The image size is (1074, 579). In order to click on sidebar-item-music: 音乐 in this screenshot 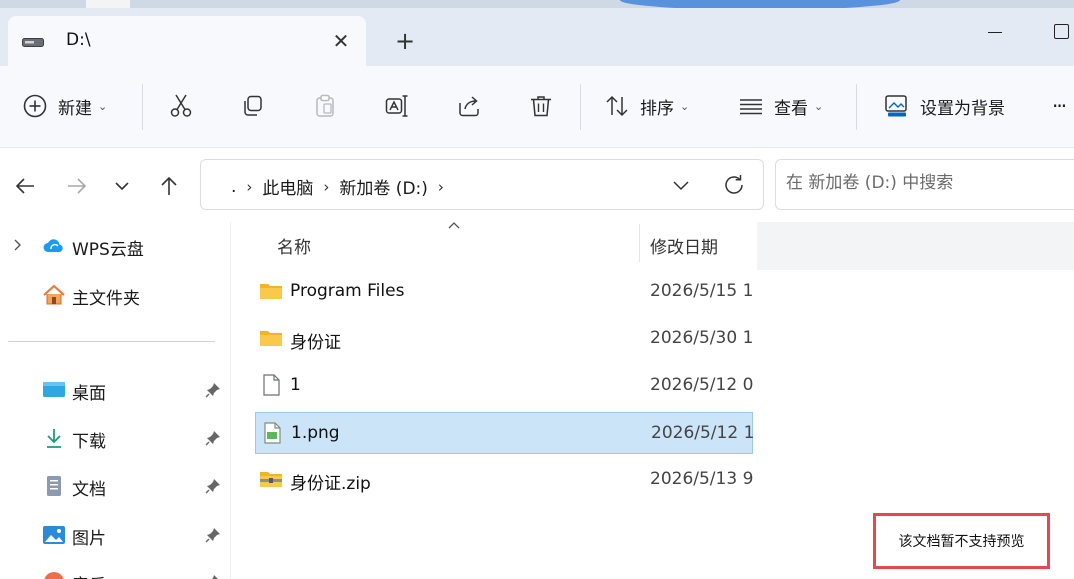, I will do `click(115, 570)`.